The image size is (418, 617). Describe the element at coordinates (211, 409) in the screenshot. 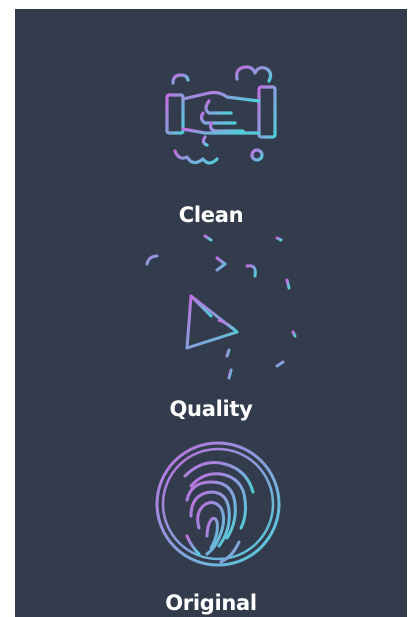

I see `feature-label-quality: Quality` at that location.